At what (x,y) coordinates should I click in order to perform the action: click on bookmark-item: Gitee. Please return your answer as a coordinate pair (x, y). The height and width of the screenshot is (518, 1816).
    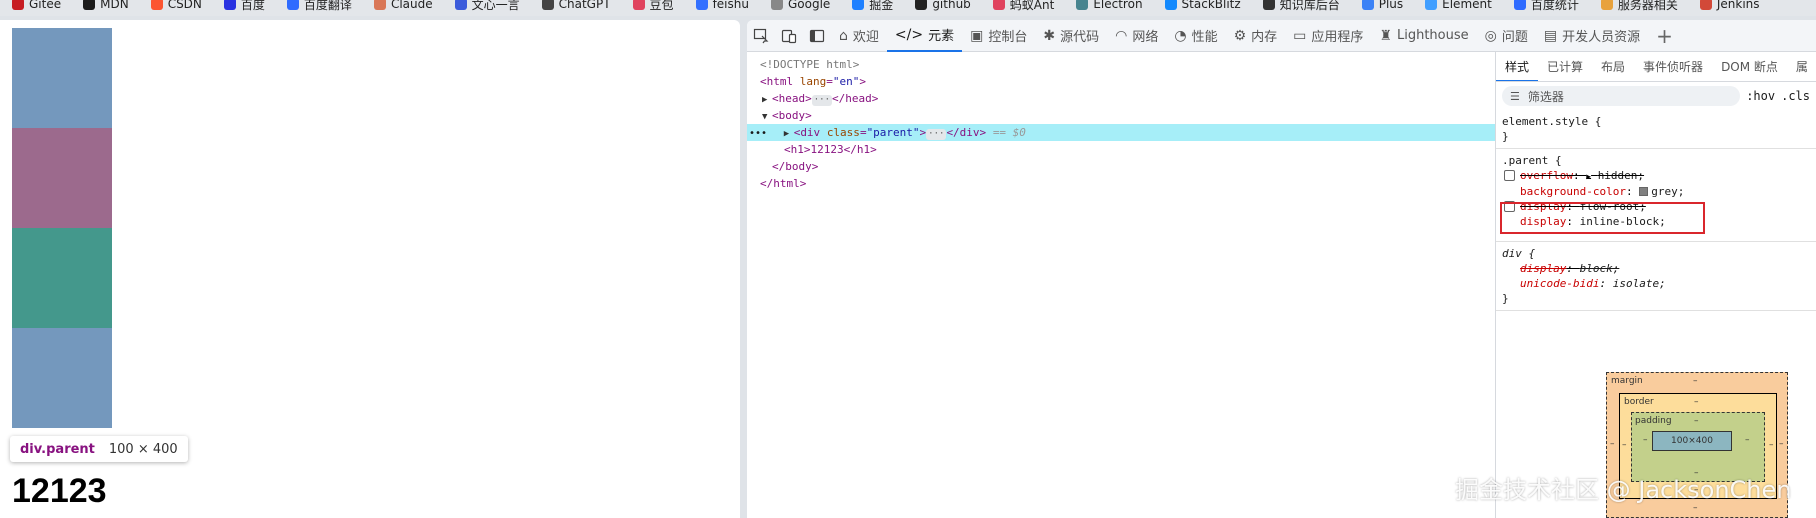
    Looking at the image, I should click on (35, 6).